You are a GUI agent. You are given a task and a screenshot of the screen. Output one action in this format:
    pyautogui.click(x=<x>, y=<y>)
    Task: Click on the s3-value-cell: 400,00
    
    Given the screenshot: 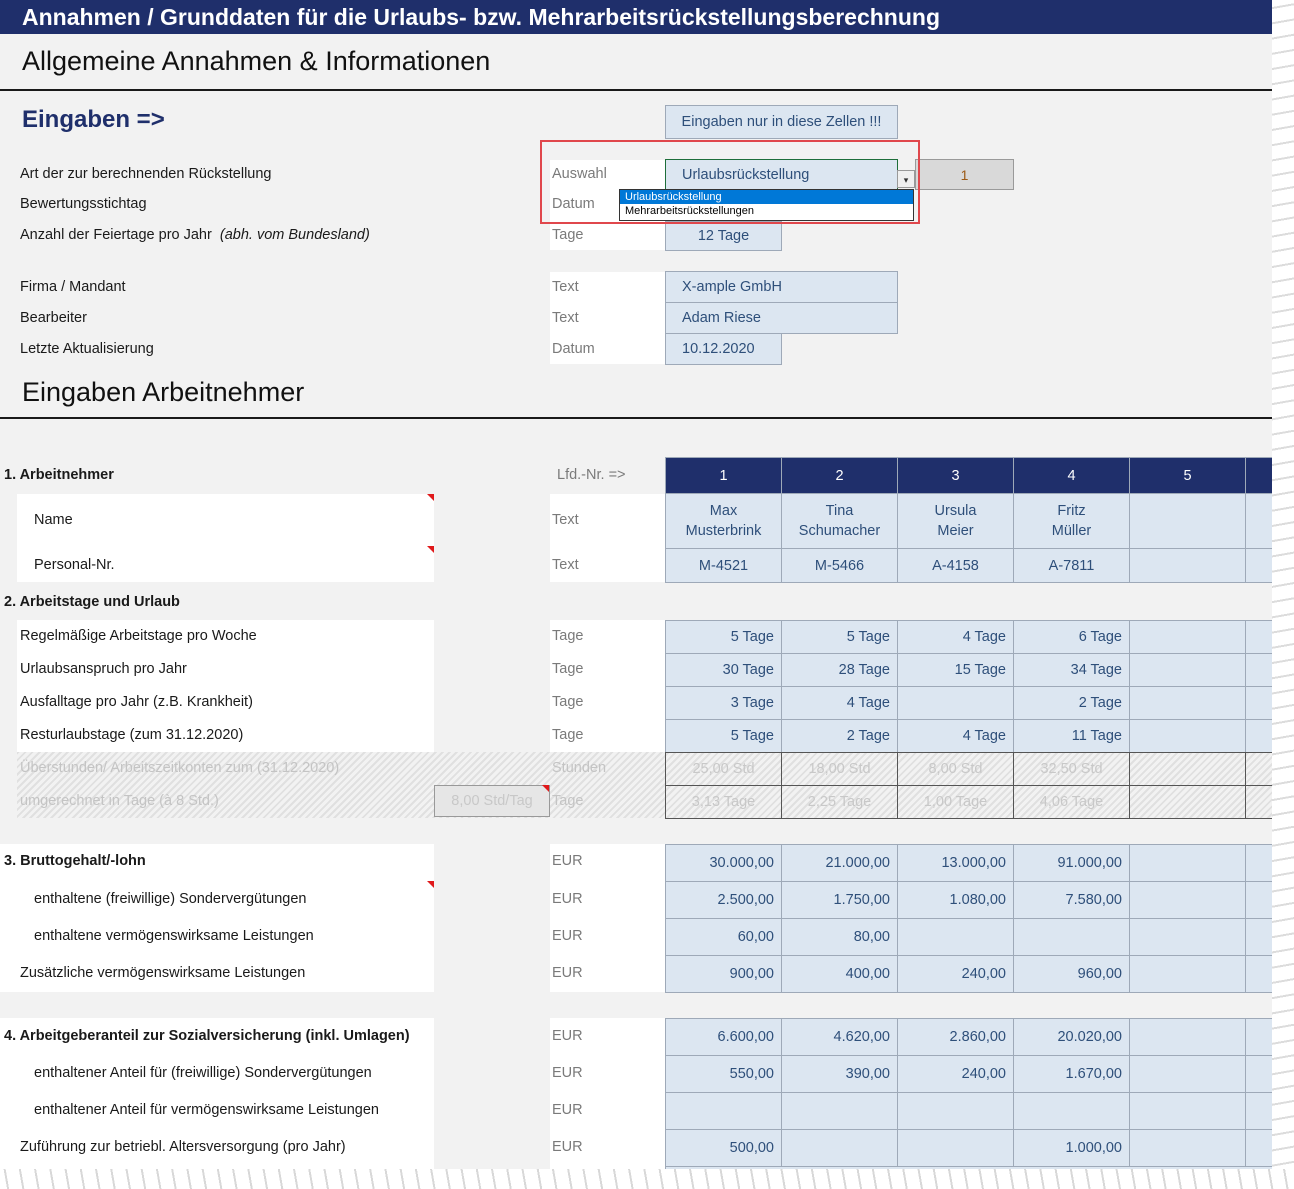 What is the action you would take?
    pyautogui.click(x=839, y=974)
    